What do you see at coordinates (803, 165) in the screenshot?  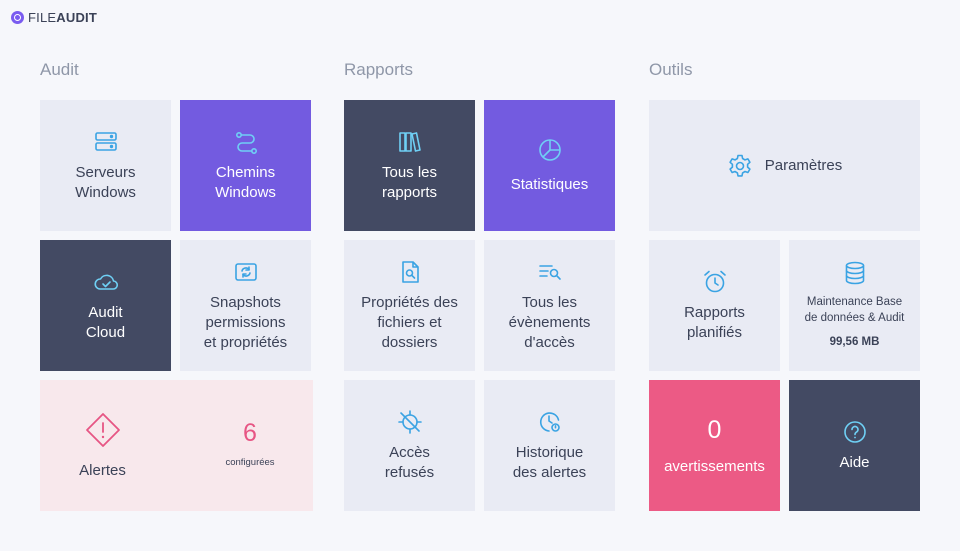 I see `tile-settings-label: Paramètres` at bounding box center [803, 165].